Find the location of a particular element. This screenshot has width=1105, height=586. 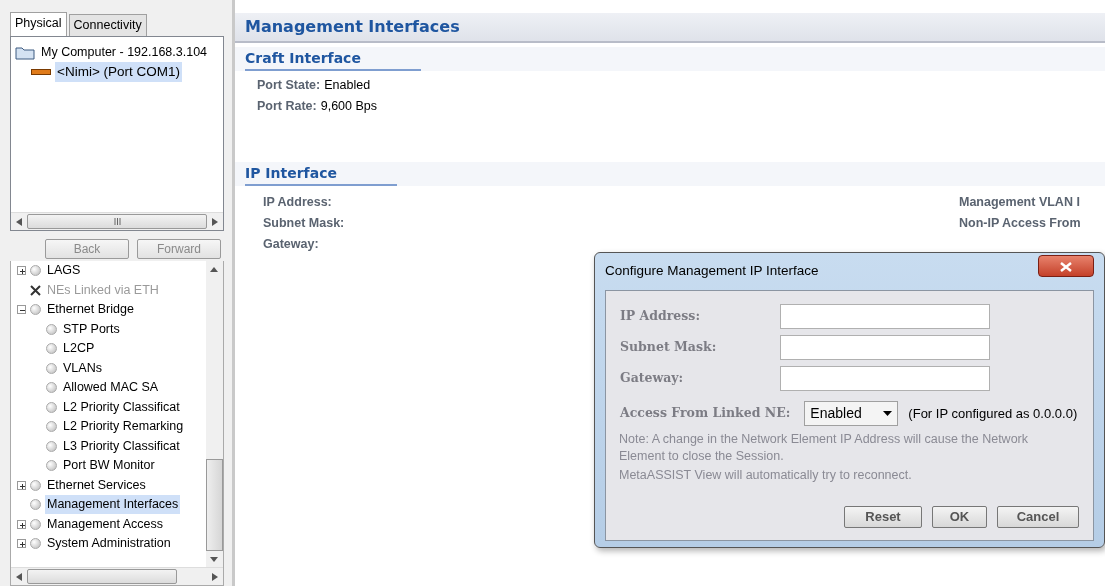

tree-item: Management Access is located at coordinates (105, 524).